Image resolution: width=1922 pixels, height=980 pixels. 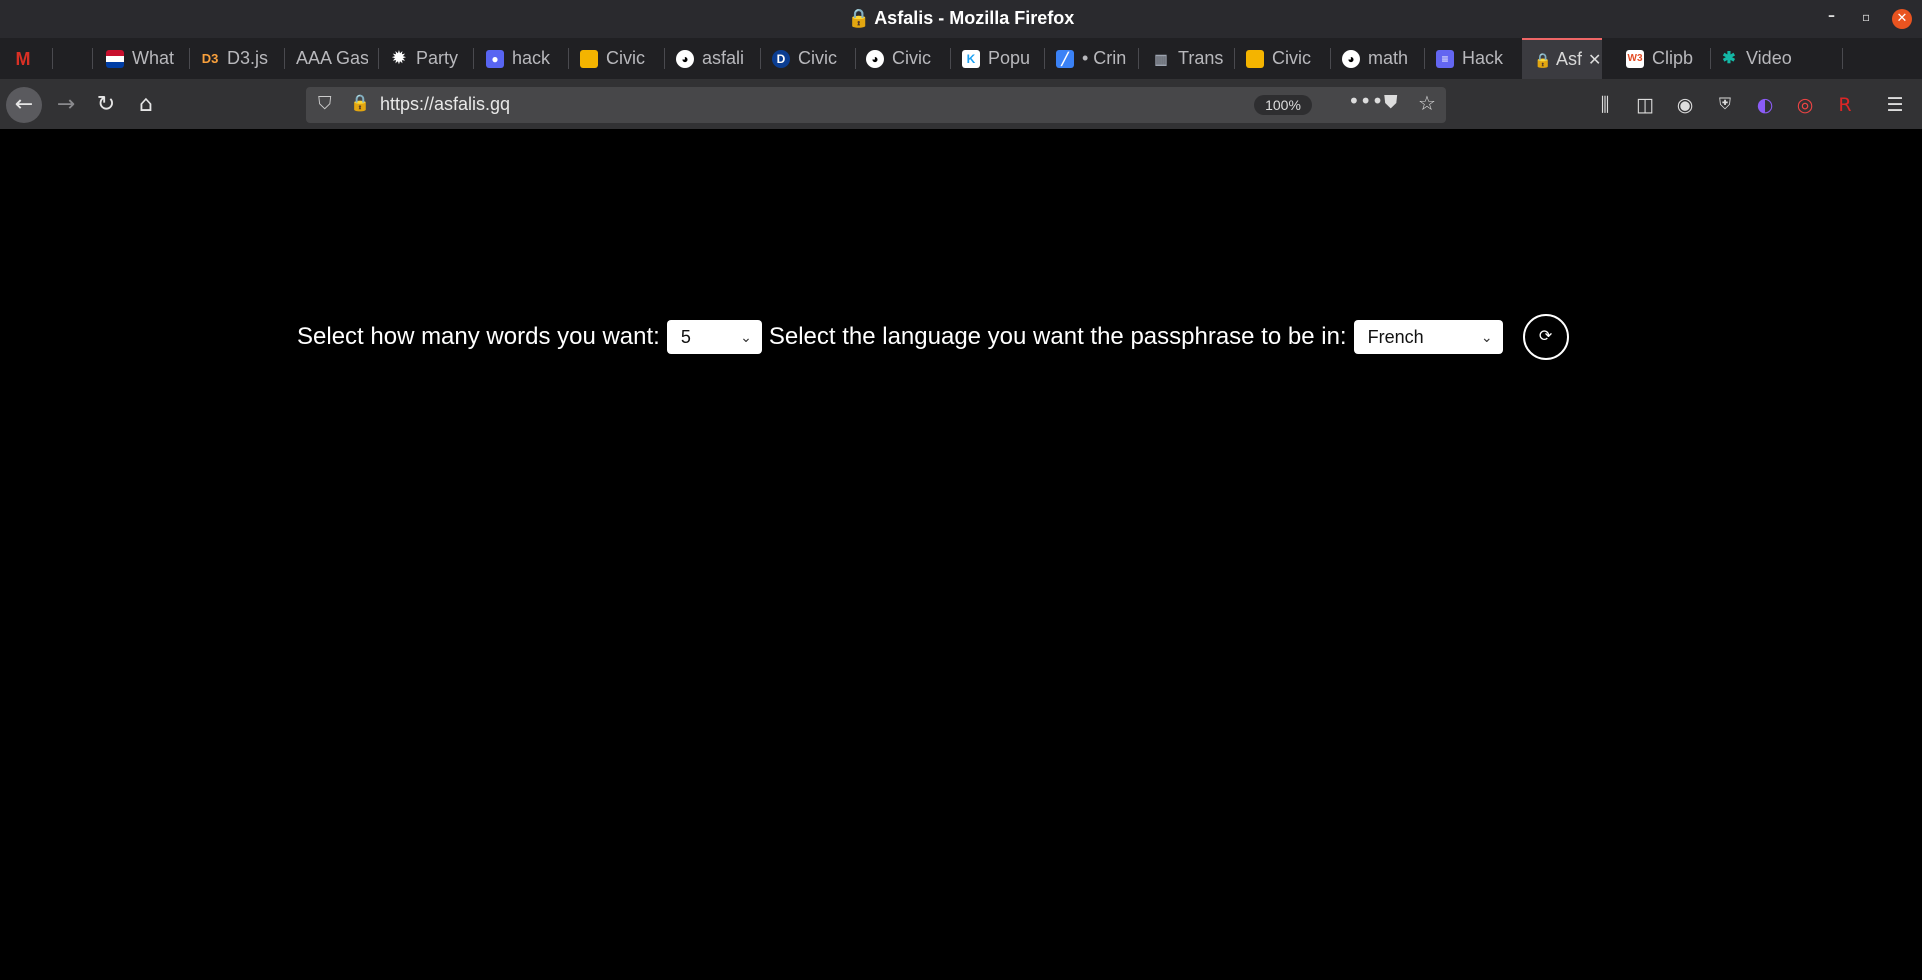 I want to click on w3-icon: W3, so click(x=1635, y=58).